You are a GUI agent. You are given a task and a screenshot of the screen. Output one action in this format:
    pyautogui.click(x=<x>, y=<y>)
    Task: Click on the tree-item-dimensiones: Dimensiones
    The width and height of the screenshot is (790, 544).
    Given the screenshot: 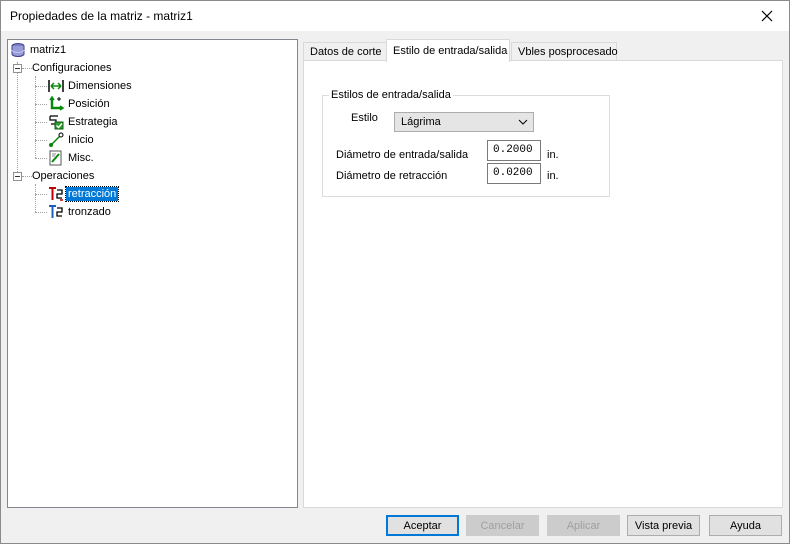 What is the action you would take?
    pyautogui.click(x=91, y=86)
    